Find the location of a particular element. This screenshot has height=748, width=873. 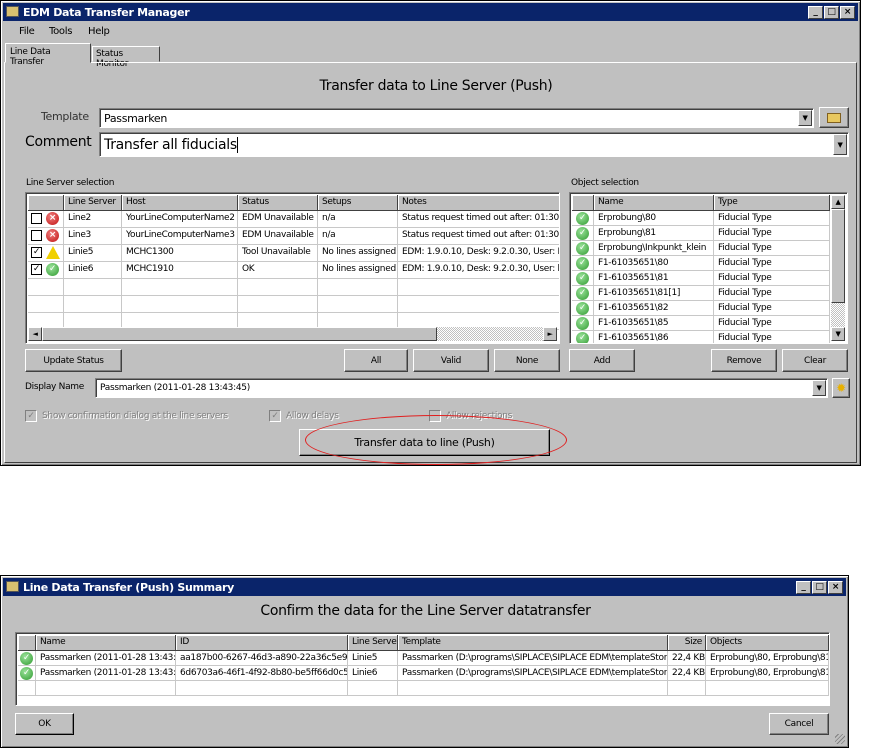

cell-status is located at coordinates (278, 304).